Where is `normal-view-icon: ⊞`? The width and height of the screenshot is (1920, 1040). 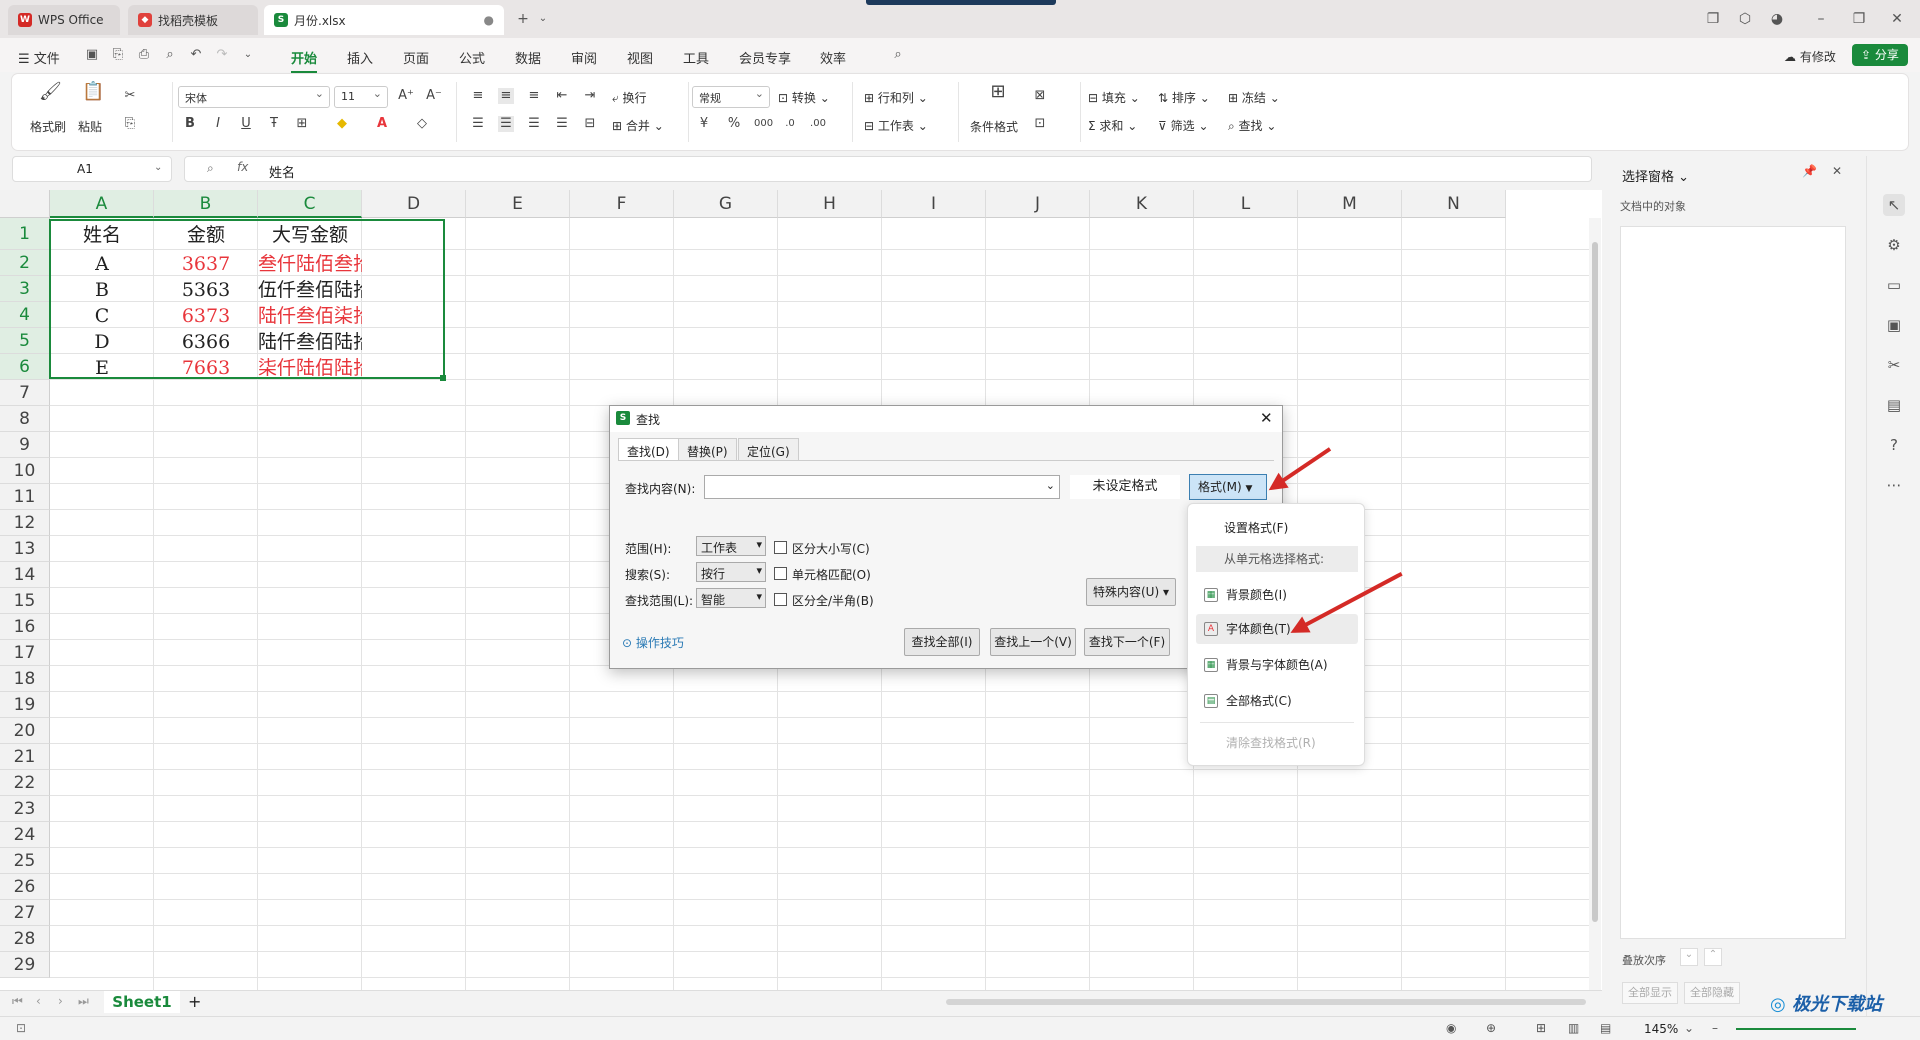
normal-view-icon: ⊞ is located at coordinates (1541, 1028).